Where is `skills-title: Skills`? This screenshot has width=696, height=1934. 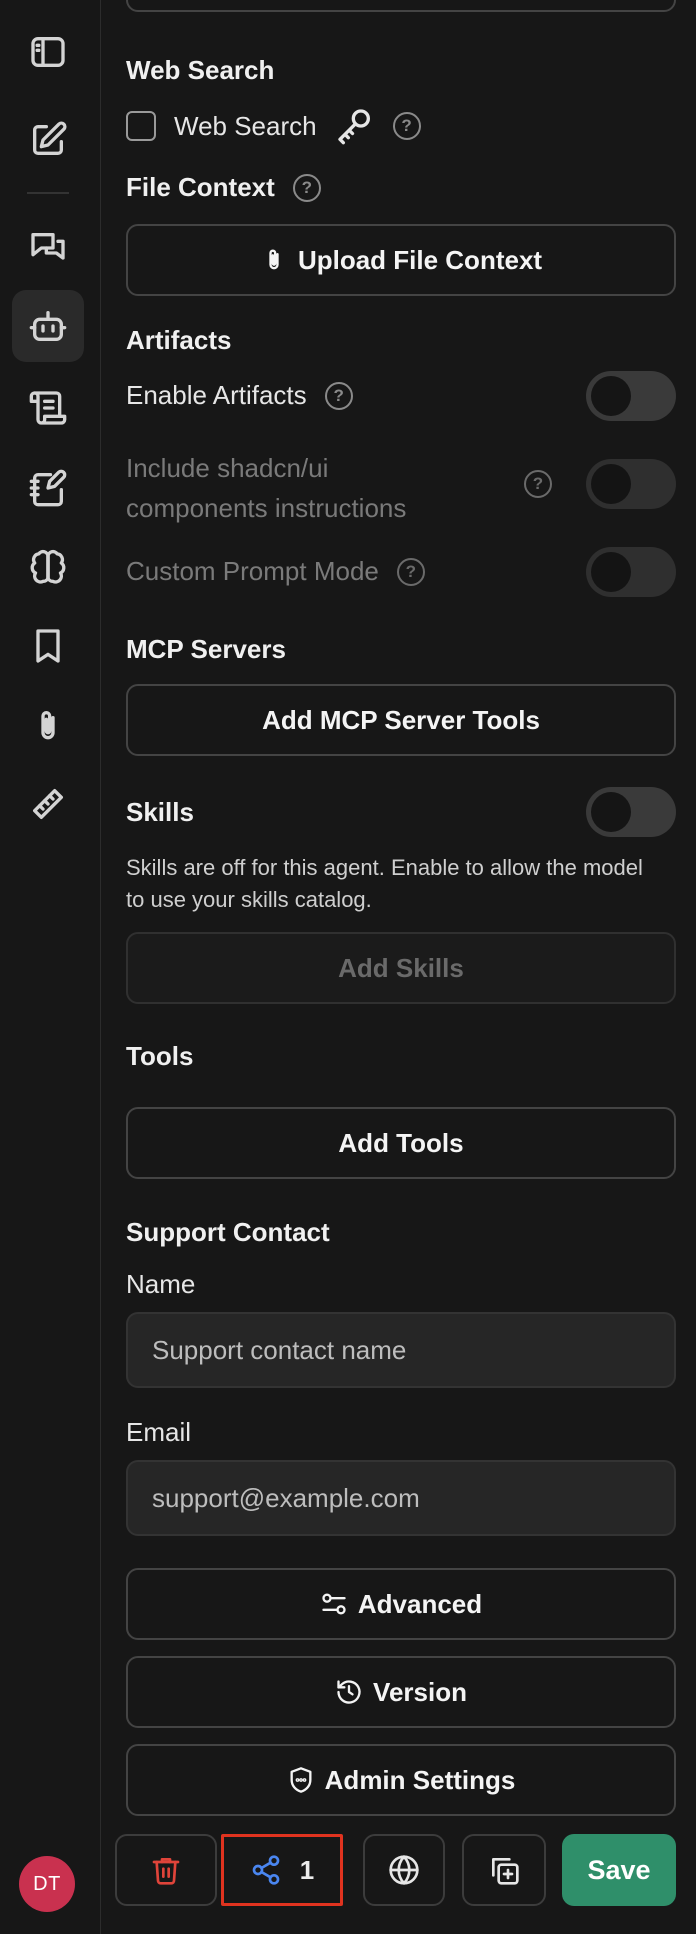 skills-title: Skills is located at coordinates (160, 812).